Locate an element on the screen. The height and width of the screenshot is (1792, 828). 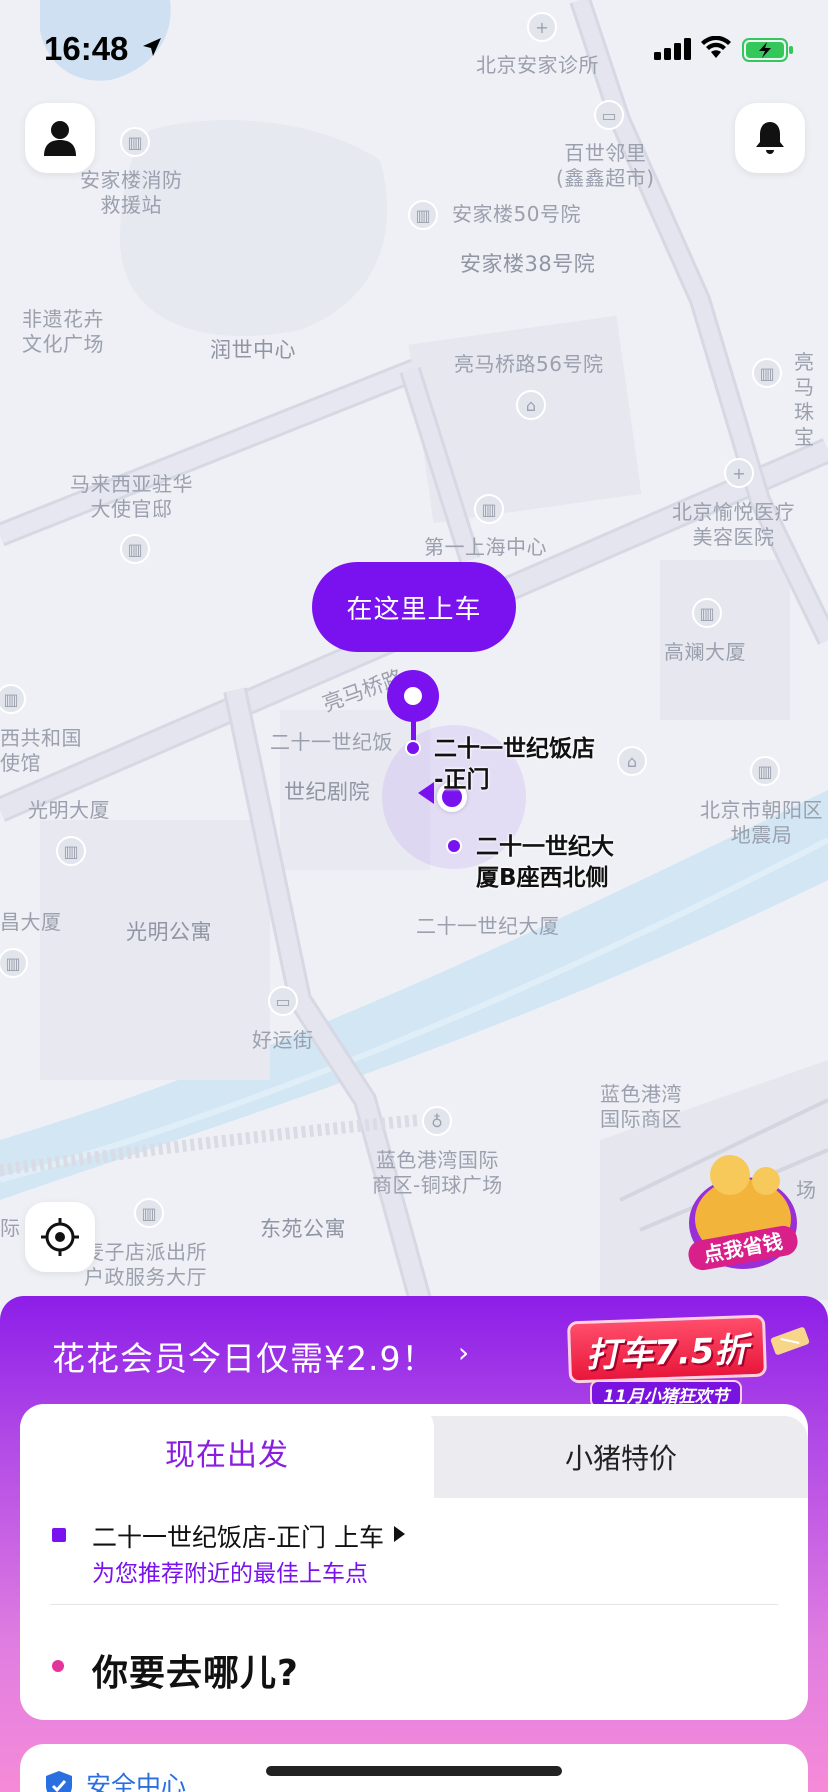
poi-label: 亮马桥路56号院 is located at coordinates (528, 364).